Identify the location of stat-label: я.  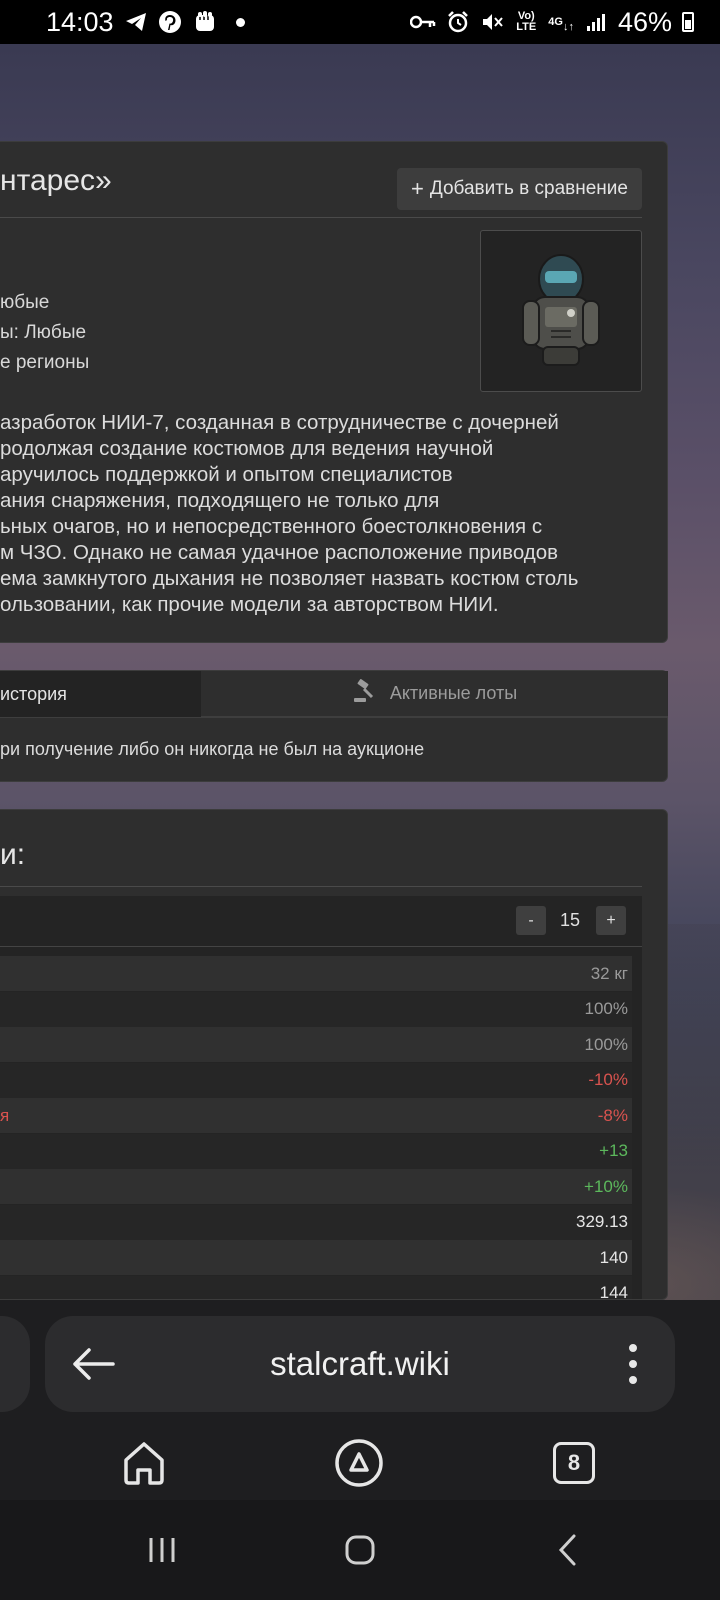
(5, 1115).